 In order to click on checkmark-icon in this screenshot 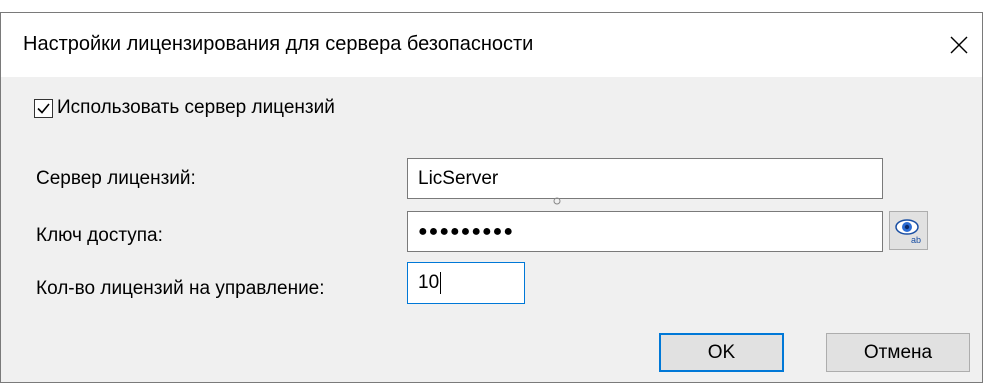, I will do `click(43, 108)`.